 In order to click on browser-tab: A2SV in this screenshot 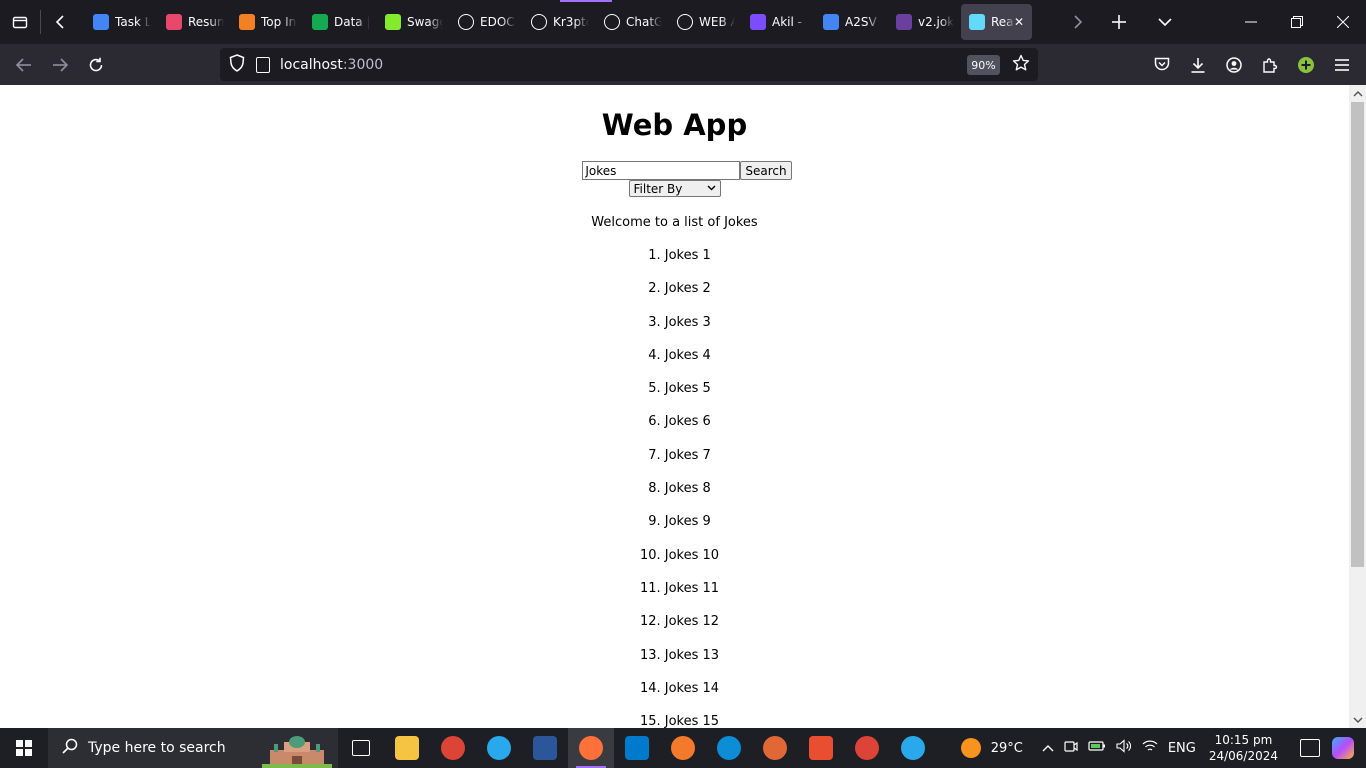, I will do `click(851, 22)`.